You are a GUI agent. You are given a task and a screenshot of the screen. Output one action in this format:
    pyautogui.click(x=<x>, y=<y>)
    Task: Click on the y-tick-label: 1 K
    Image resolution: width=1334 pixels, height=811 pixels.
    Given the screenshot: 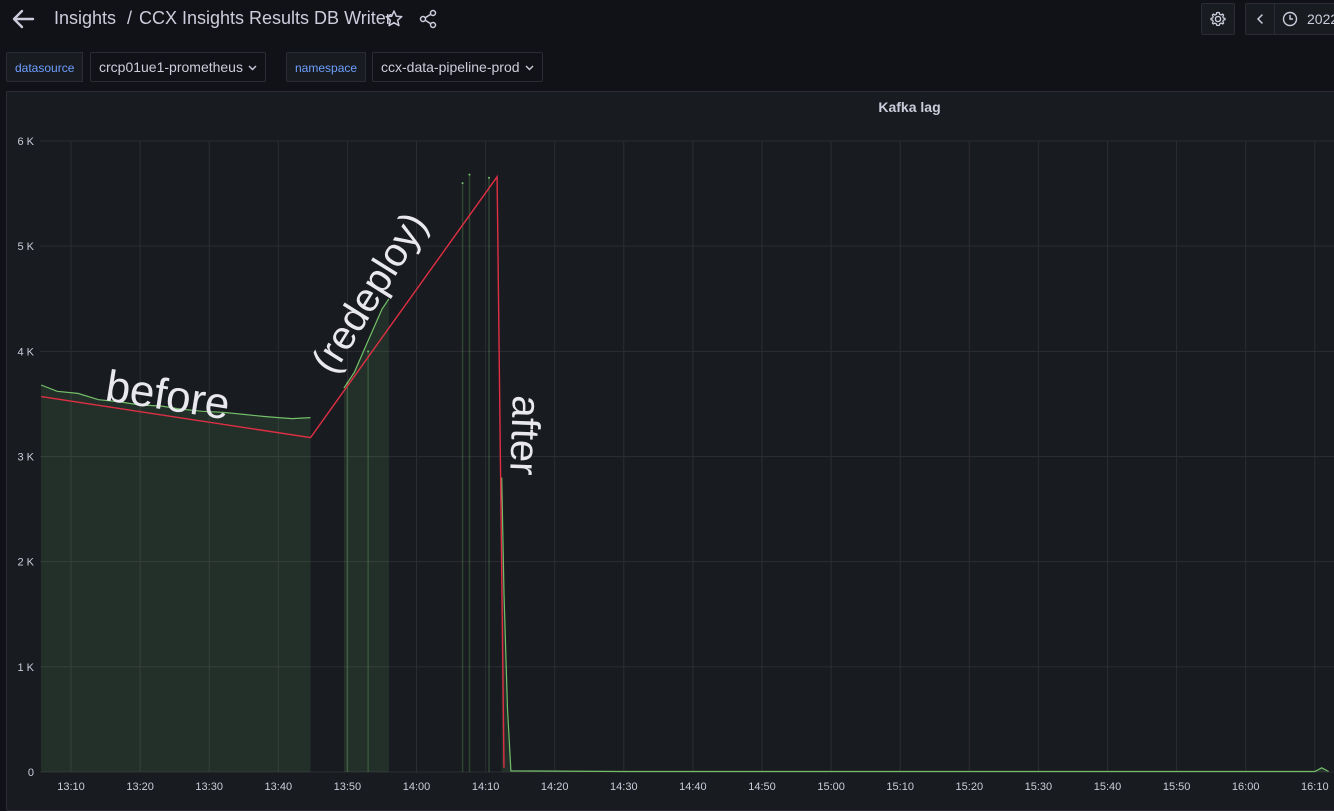 What is the action you would take?
    pyautogui.click(x=25, y=668)
    